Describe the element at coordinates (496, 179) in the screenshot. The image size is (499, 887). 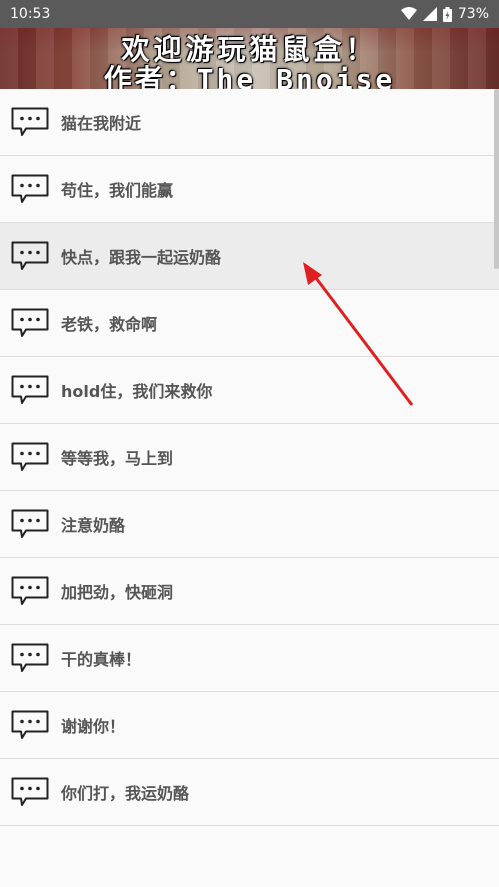
I see `scrollbar` at that location.